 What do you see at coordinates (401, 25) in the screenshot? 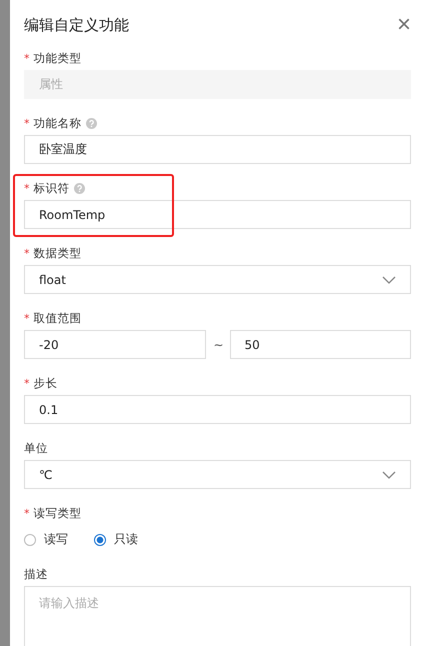
I see `close-button: ×` at bounding box center [401, 25].